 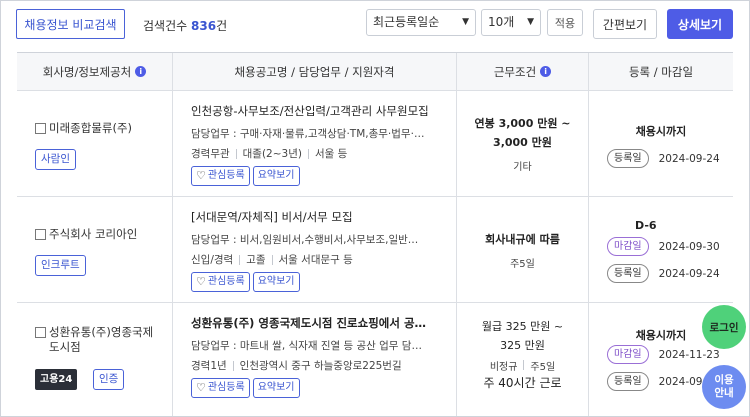 I want to click on conditions-cell: 월급 325 만원 ~325 만원 비정규 주5일 주 40시간 근로, so click(x=523, y=359).